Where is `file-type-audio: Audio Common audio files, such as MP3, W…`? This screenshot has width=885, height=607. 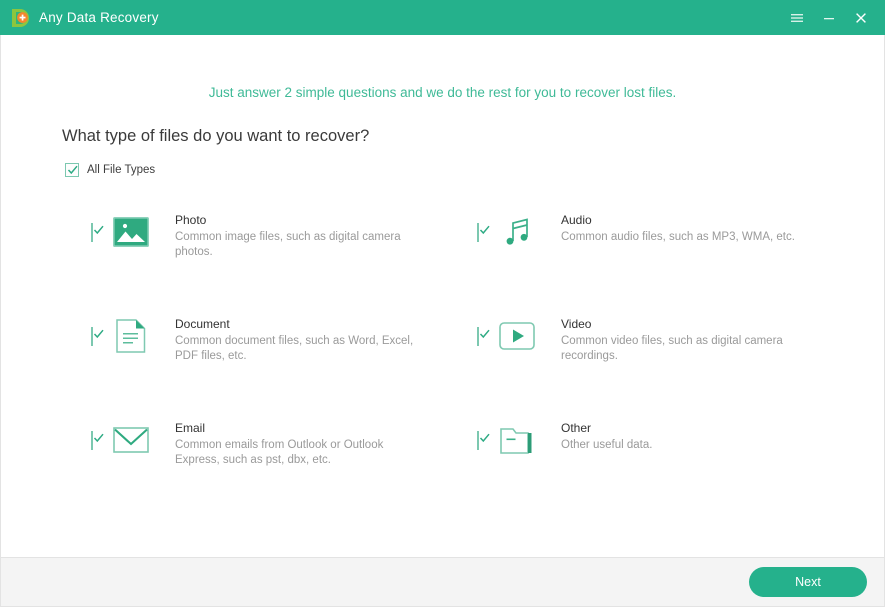 file-type-audio: Audio Common audio files, such as MP3, W… is located at coordinates (670, 261).